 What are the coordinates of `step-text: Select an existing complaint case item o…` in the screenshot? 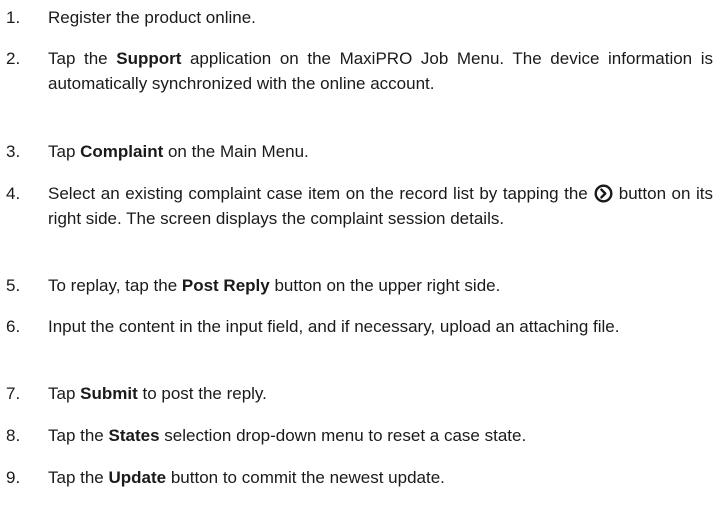 It's located at (380, 206).